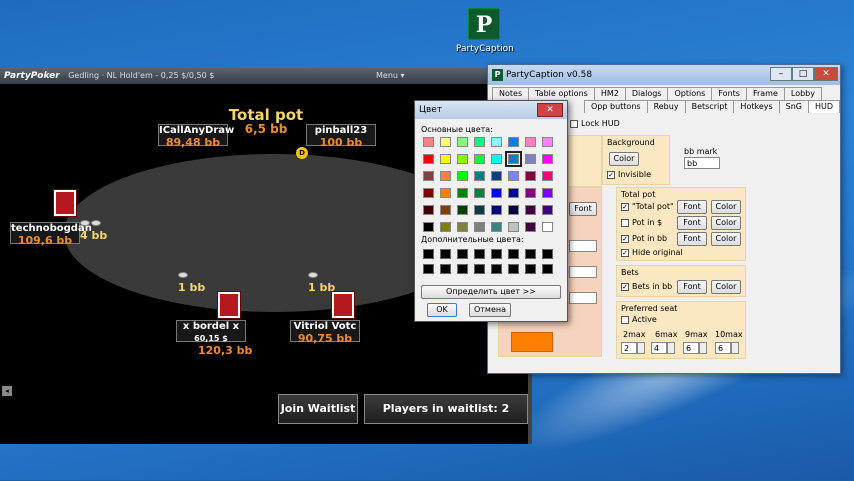  I want to click on pot-bb-font-button: Font, so click(692, 239).